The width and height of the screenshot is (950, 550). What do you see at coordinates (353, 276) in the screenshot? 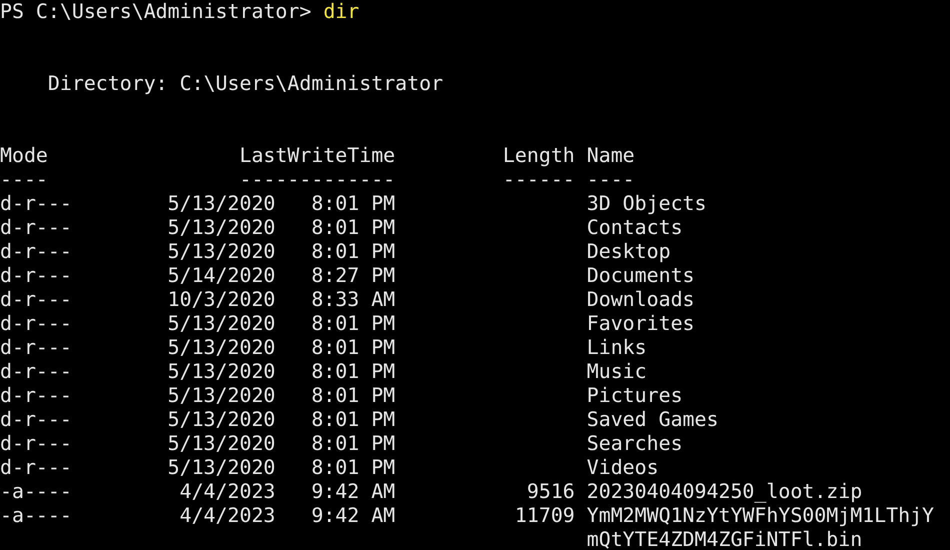
I see `time-cell-text: 8:27 PM` at bounding box center [353, 276].